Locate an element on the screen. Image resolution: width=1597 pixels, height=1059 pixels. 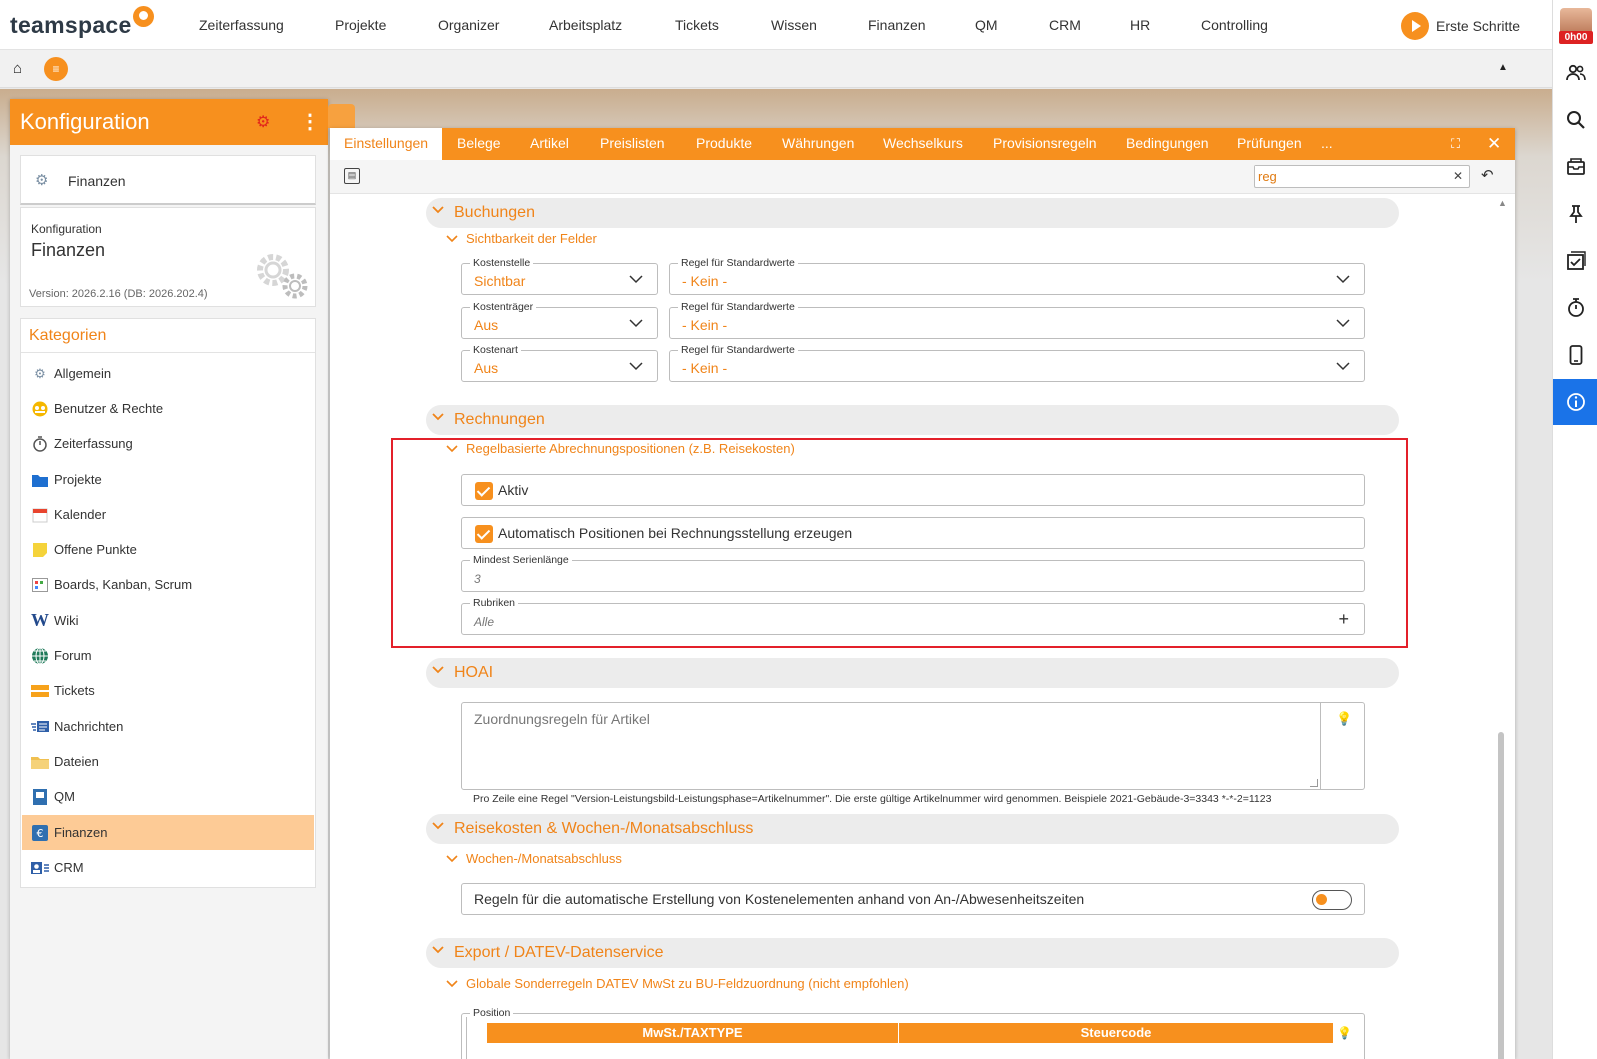
close-icon: ✕ is located at coordinates (1494, 144).